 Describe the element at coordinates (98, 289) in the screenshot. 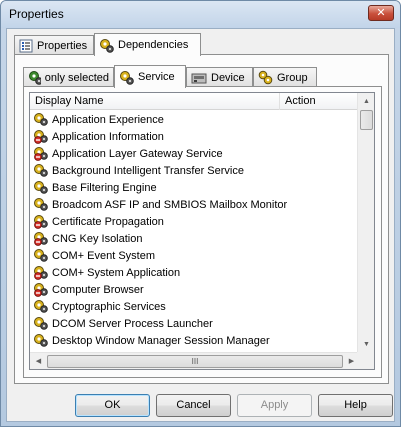

I see `list-item-label: Computer Browser` at that location.